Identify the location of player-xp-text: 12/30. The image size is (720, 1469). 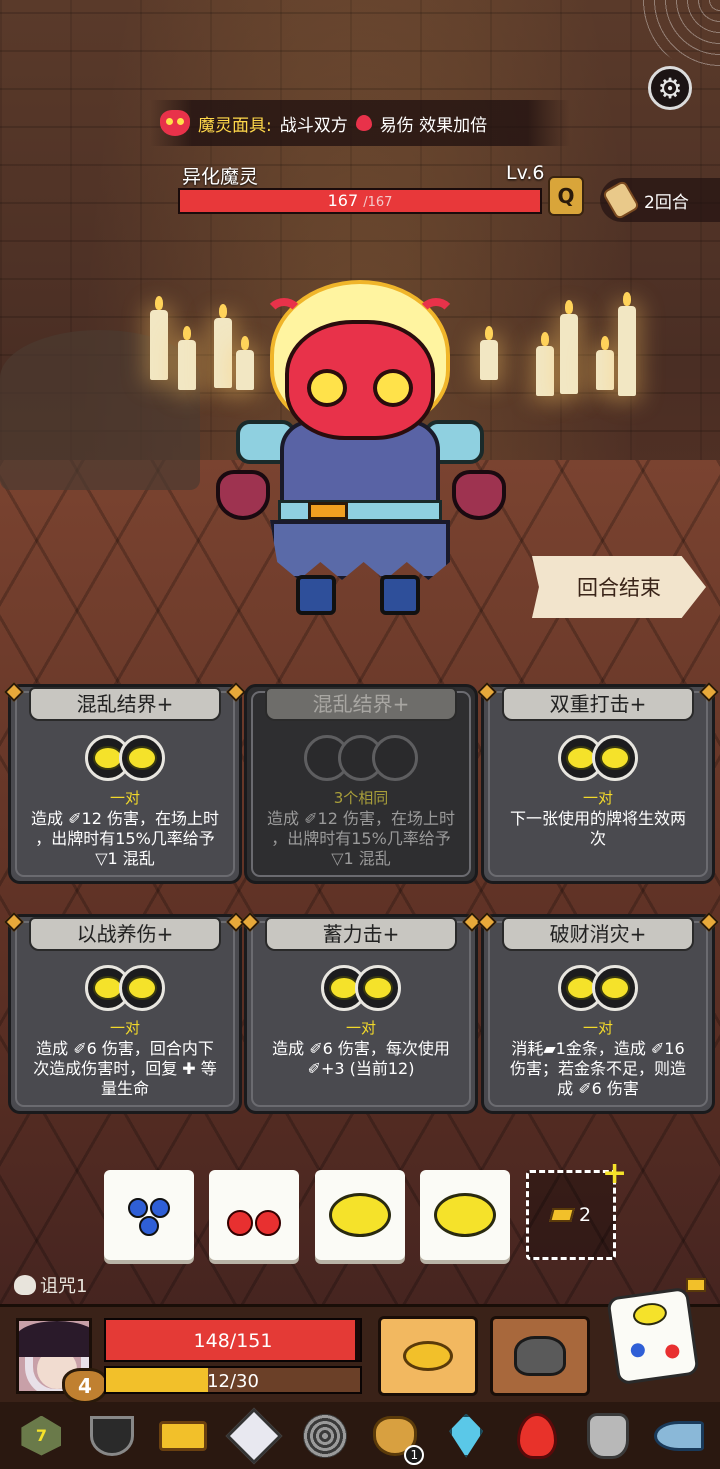
(233, 1381).